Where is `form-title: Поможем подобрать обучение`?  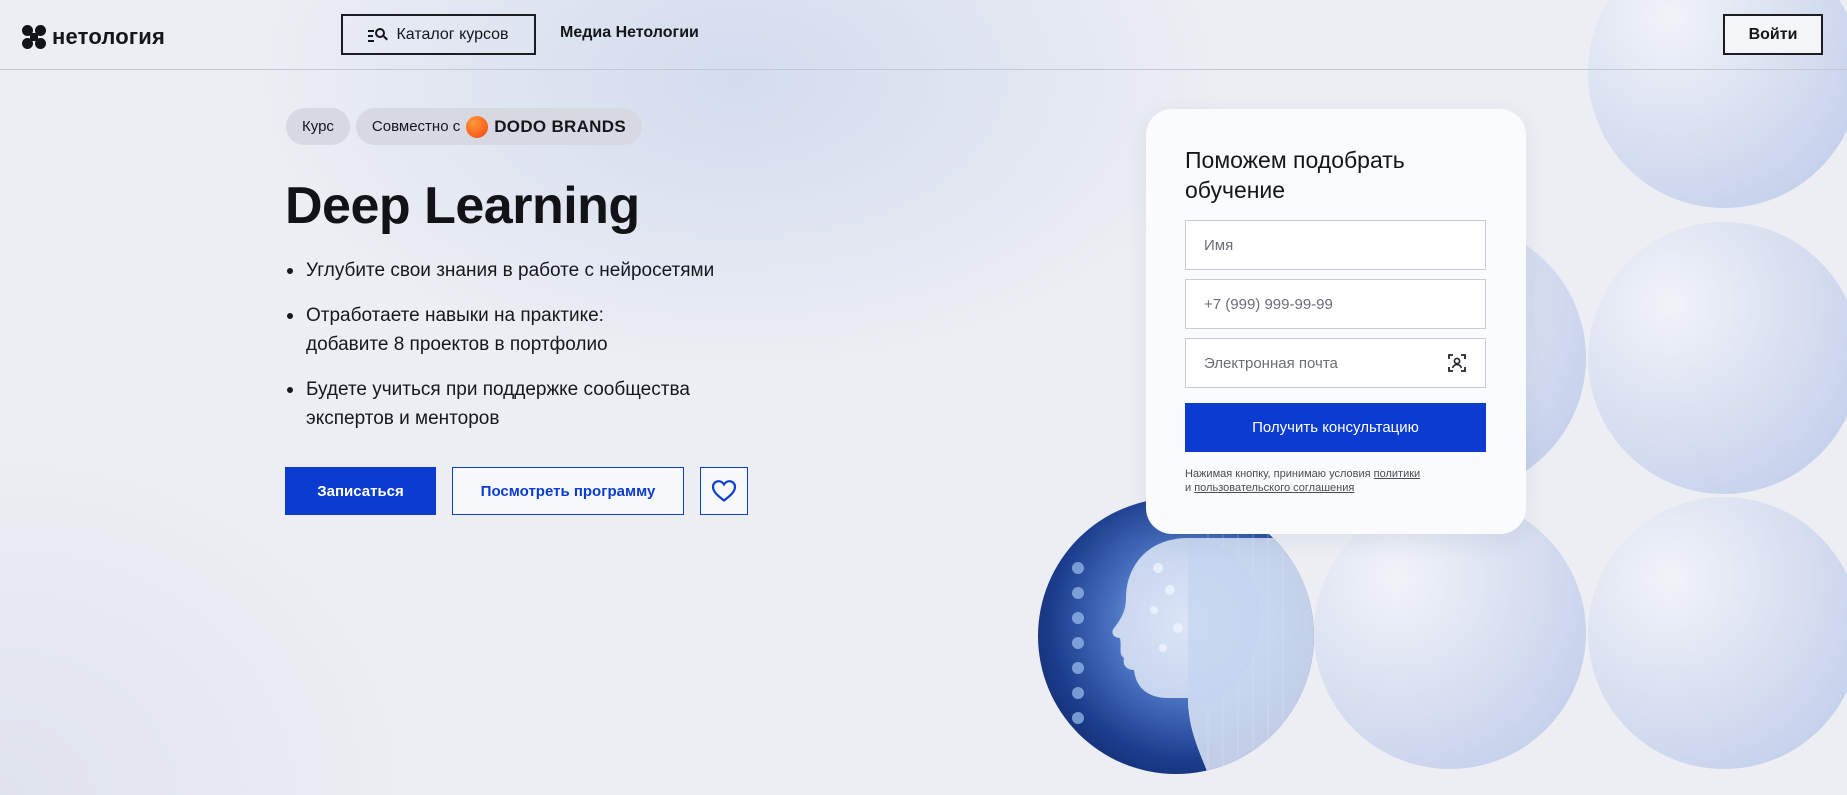 form-title: Поможем подобрать обучение is located at coordinates (1295, 175).